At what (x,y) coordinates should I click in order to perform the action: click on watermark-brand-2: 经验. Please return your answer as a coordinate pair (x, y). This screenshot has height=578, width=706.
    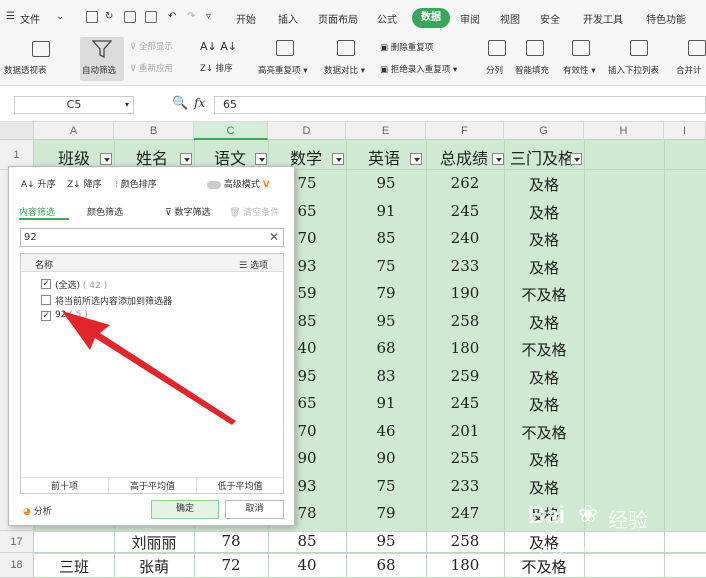
    Looking at the image, I should click on (628, 520).